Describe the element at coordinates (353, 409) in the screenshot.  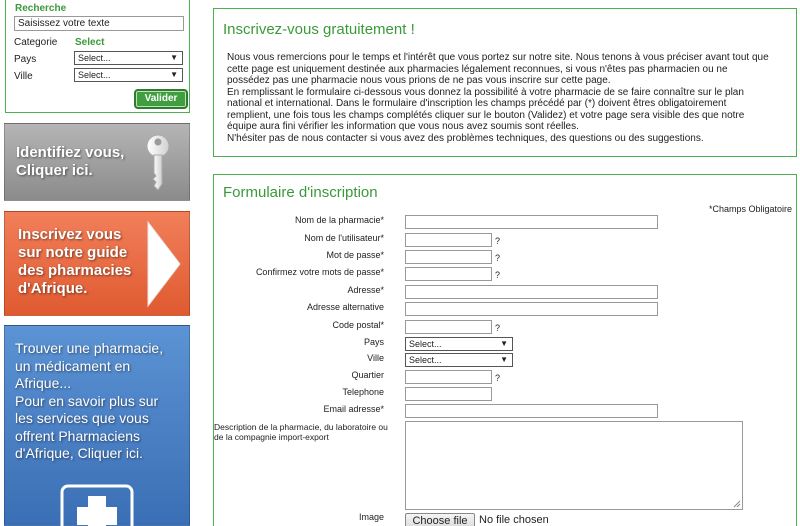
I see `email-label: Email adresse*` at that location.